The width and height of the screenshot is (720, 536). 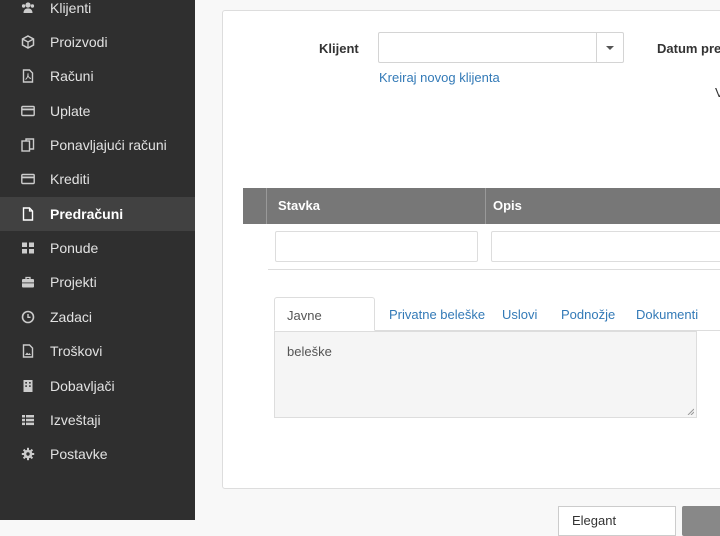 What do you see at coordinates (108, 145) in the screenshot?
I see `sidebar-item-label: Ponavljajući računi` at bounding box center [108, 145].